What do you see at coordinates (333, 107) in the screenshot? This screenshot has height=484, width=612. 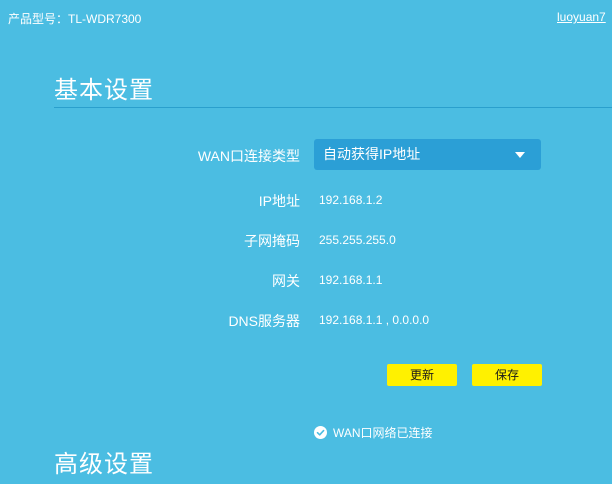 I see `basic-settings-divider` at bounding box center [333, 107].